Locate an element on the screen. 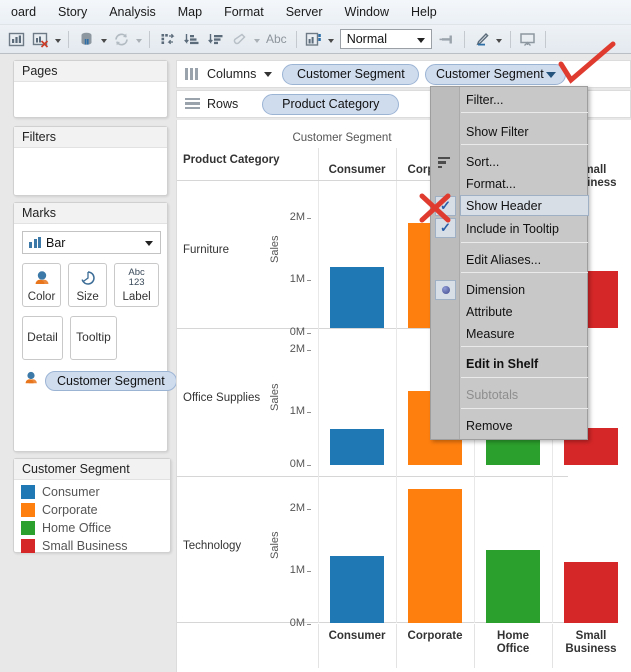 The width and height of the screenshot is (631, 672). legend-item-label: Home Office is located at coordinates (77, 528).